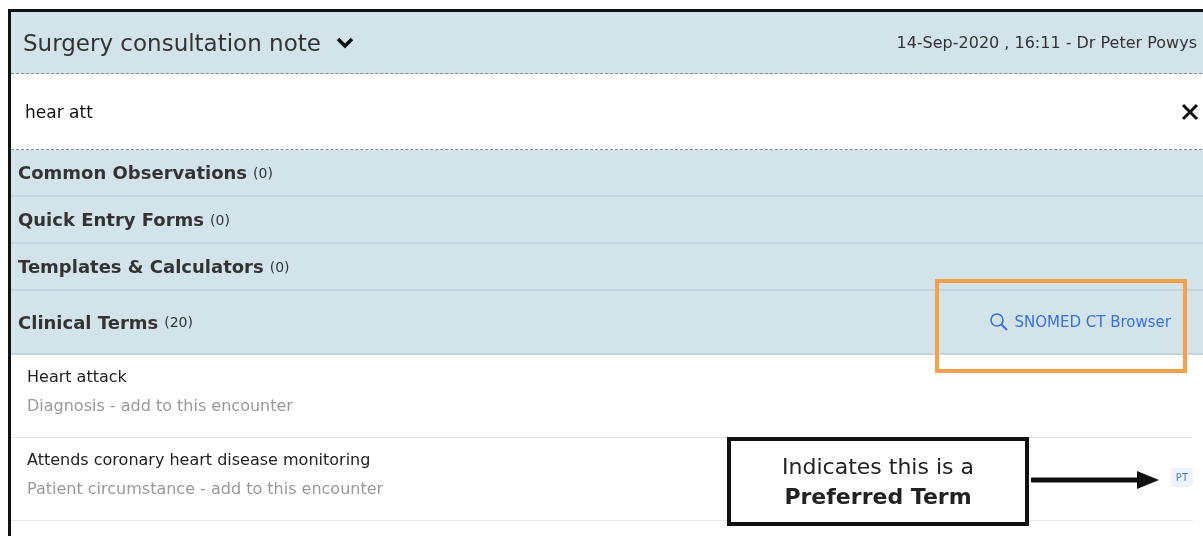 This screenshot has height=536, width=1203. What do you see at coordinates (205, 488) in the screenshot?
I see `term-detail: Patient circumstance - add to this encounter` at bounding box center [205, 488].